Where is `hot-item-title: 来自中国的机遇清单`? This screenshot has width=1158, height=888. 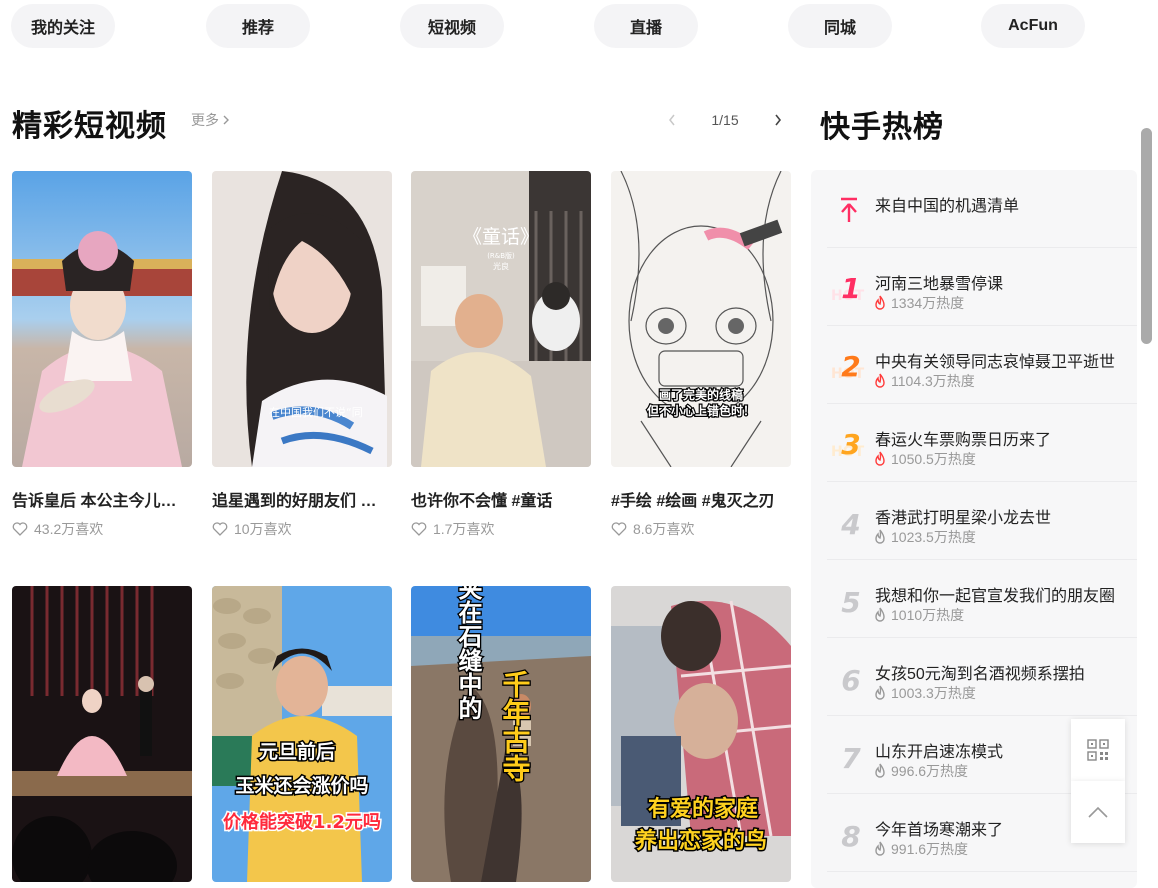
hot-item-title: 来自中国的机遇清单 is located at coordinates (947, 204).